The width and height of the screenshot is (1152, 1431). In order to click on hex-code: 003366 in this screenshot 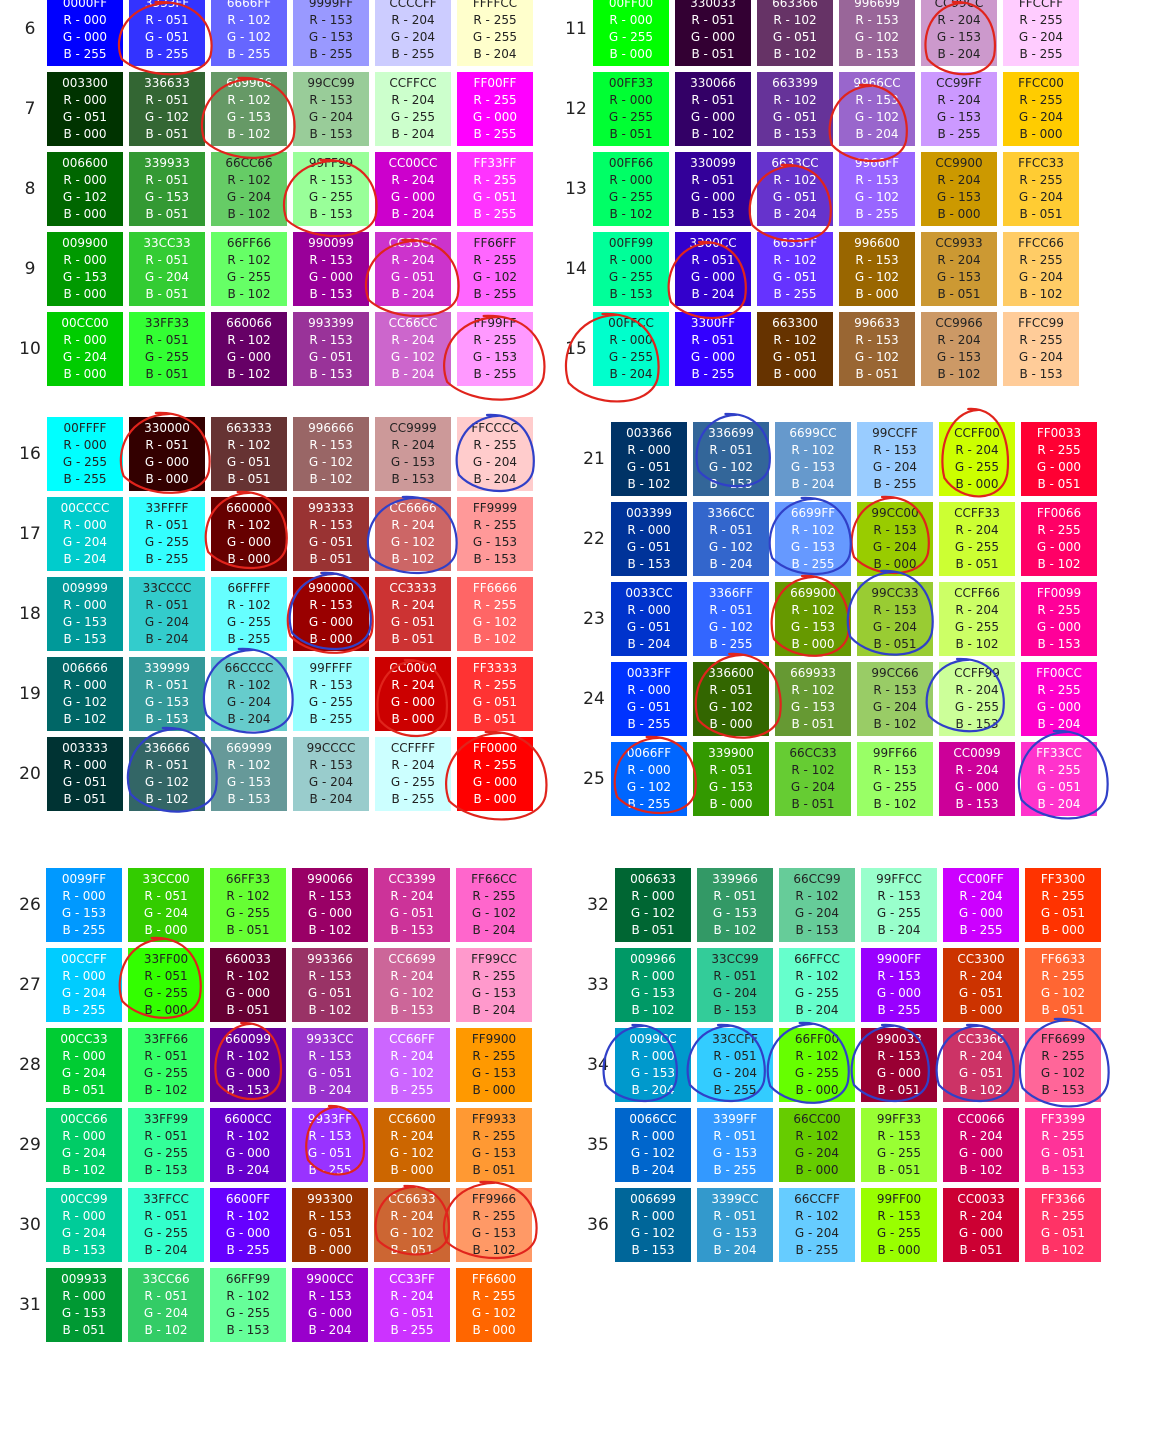, I will do `click(649, 433)`.